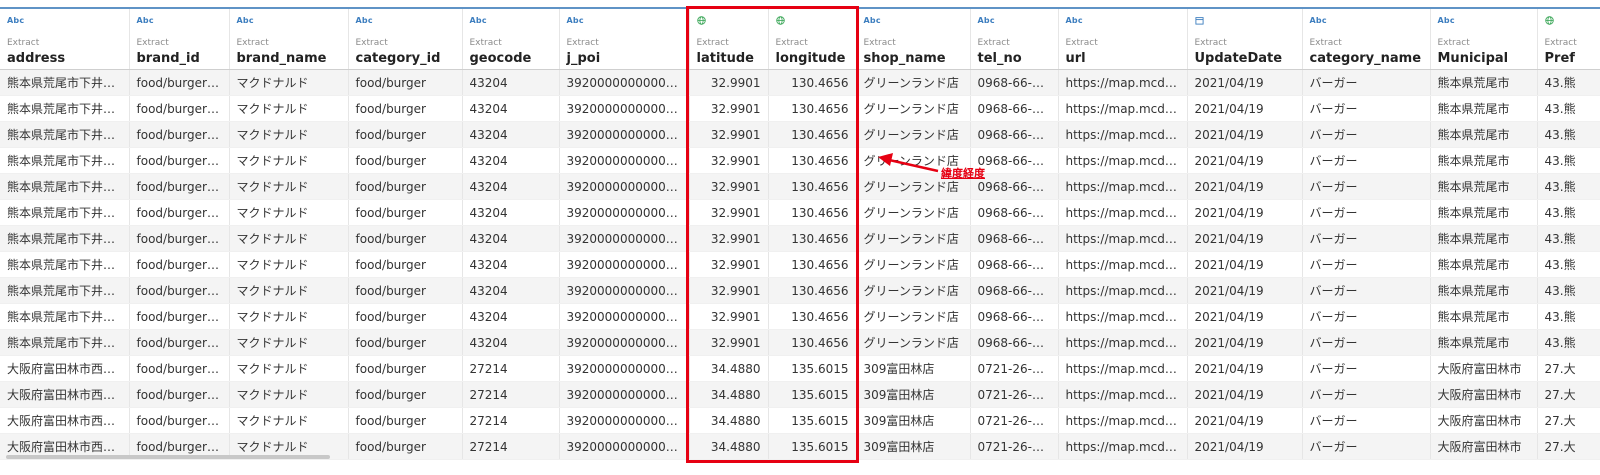 This screenshot has width=1600, height=475. What do you see at coordinates (1484, 160) in the screenshot?
I see `cell-municipal: 熊本県荒尾市` at bounding box center [1484, 160].